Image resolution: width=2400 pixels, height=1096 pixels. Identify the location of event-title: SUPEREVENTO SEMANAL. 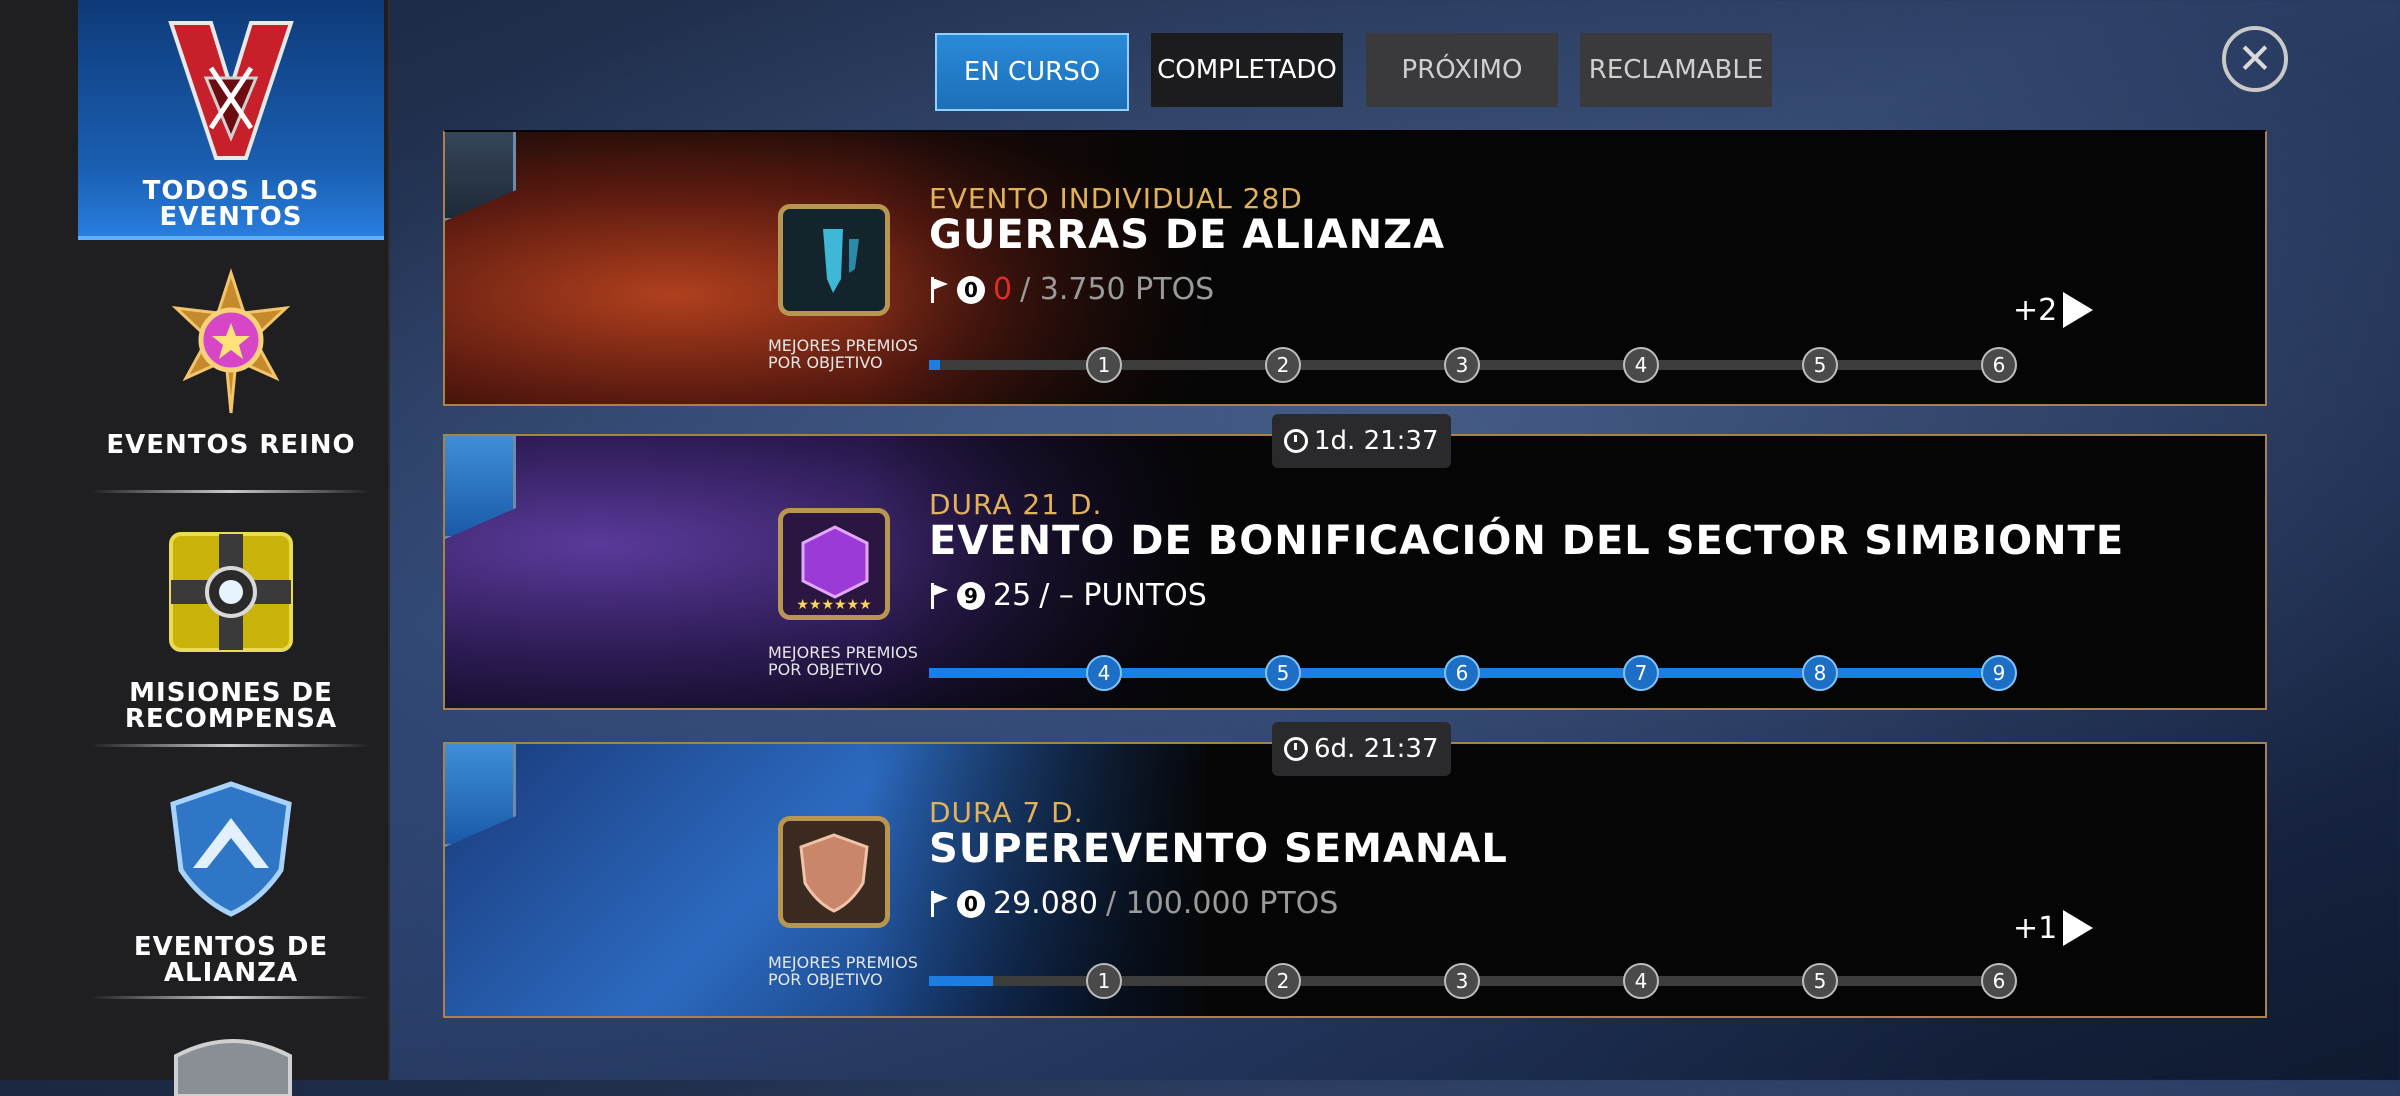
(1218, 849).